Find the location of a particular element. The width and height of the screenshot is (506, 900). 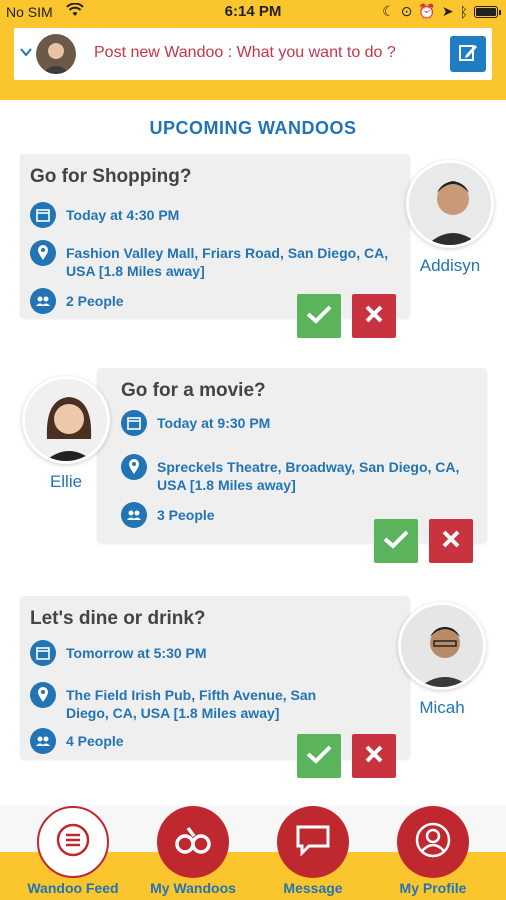

nav-label: My Wandoos is located at coordinates (193, 888).